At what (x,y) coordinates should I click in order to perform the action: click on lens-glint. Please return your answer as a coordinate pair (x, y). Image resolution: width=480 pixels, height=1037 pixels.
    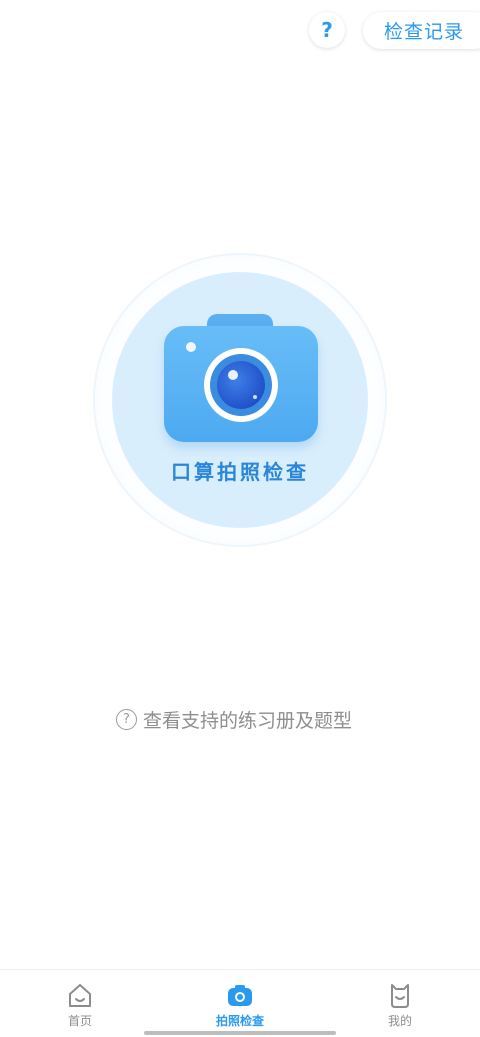
    Looking at the image, I should click on (233, 375).